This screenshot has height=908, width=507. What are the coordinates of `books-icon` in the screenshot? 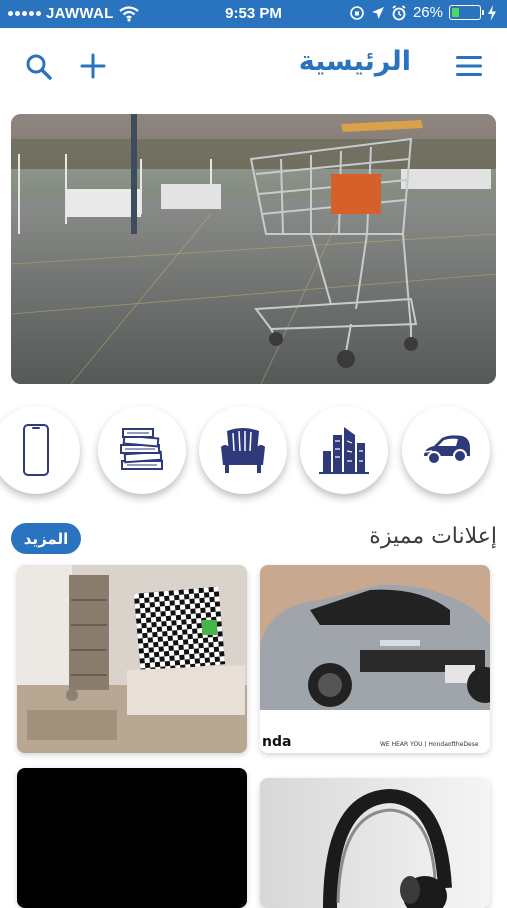 It's located at (141, 449).